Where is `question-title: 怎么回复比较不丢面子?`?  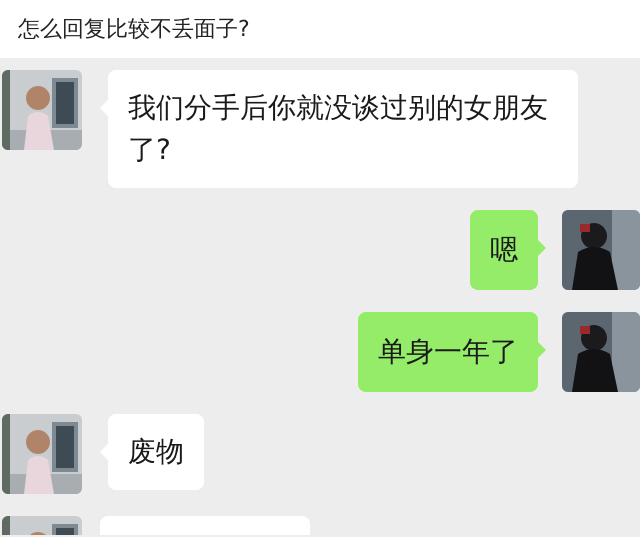
question-title: 怎么回复比较不丢面子? is located at coordinates (134, 30).